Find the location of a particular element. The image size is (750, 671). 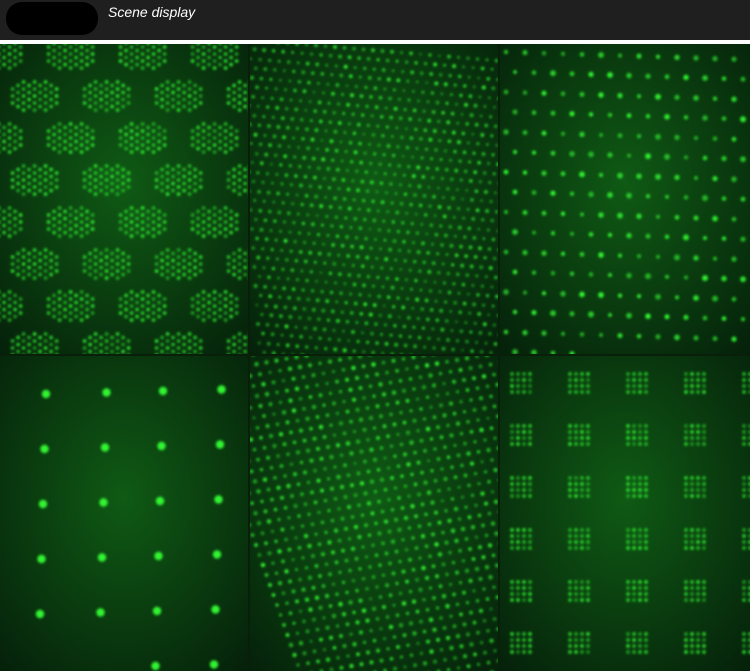

page-title: Scene display is located at coordinates (152, 12).